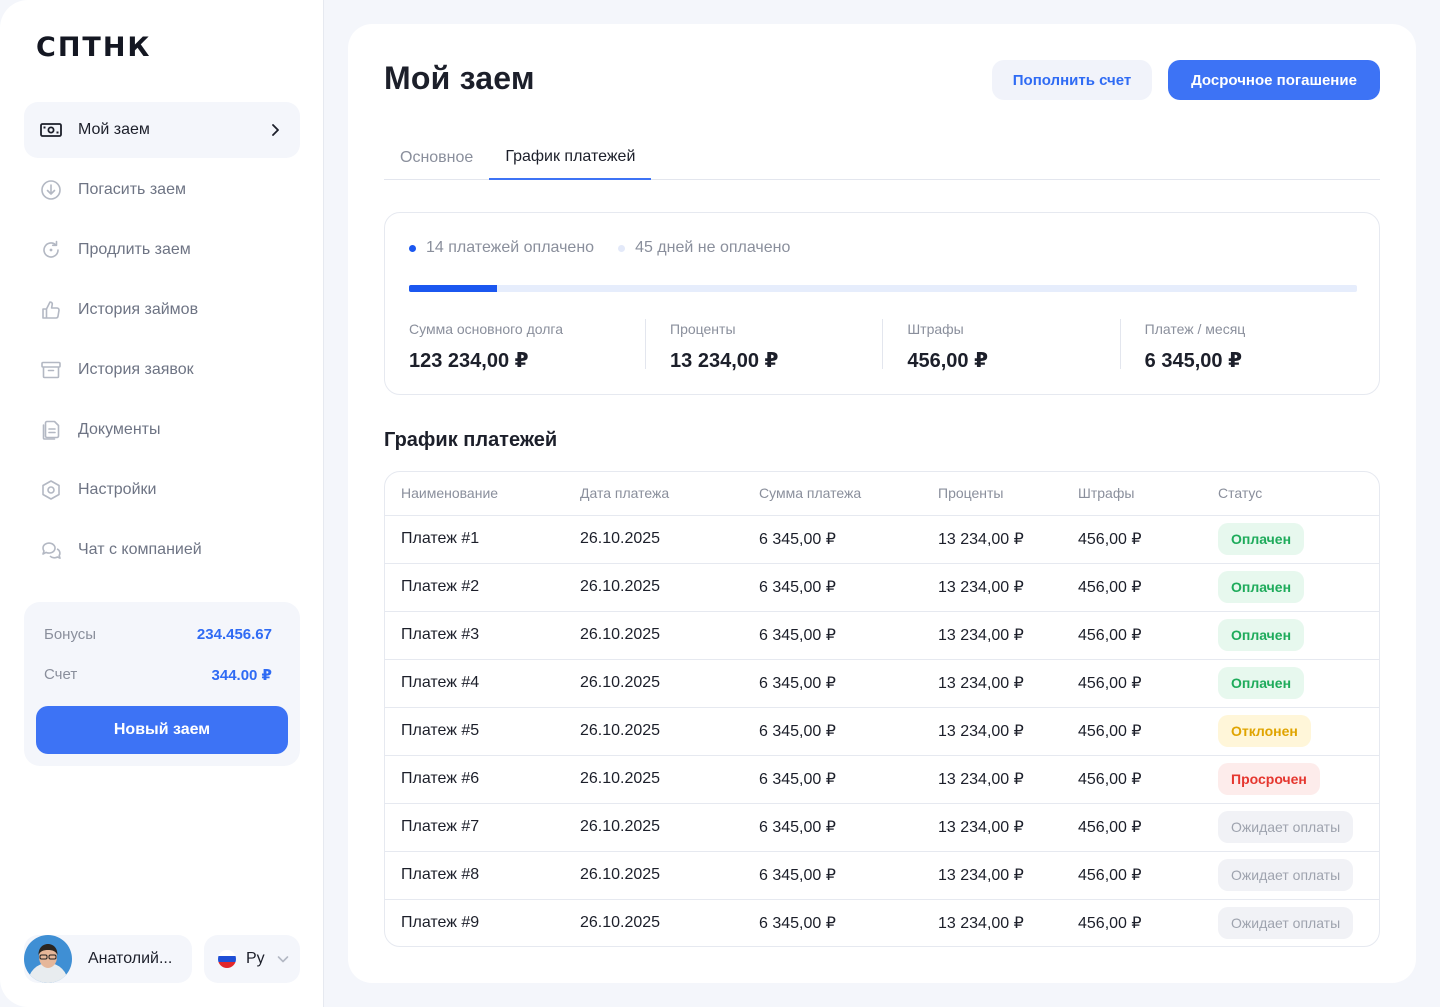  I want to click on cell-name: Платеж #5, so click(474, 731).